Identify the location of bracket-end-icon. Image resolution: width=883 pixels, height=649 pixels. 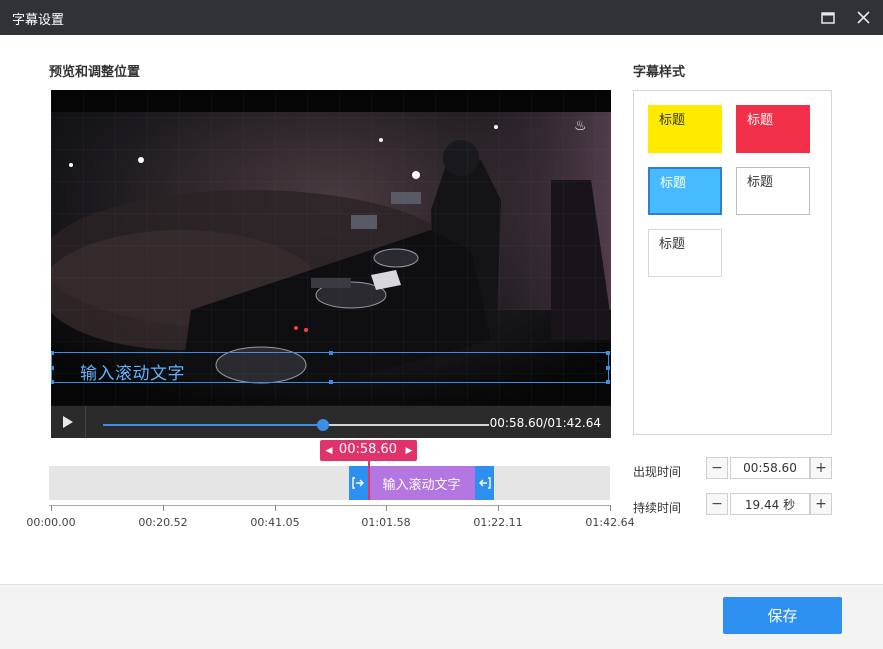
(485, 483).